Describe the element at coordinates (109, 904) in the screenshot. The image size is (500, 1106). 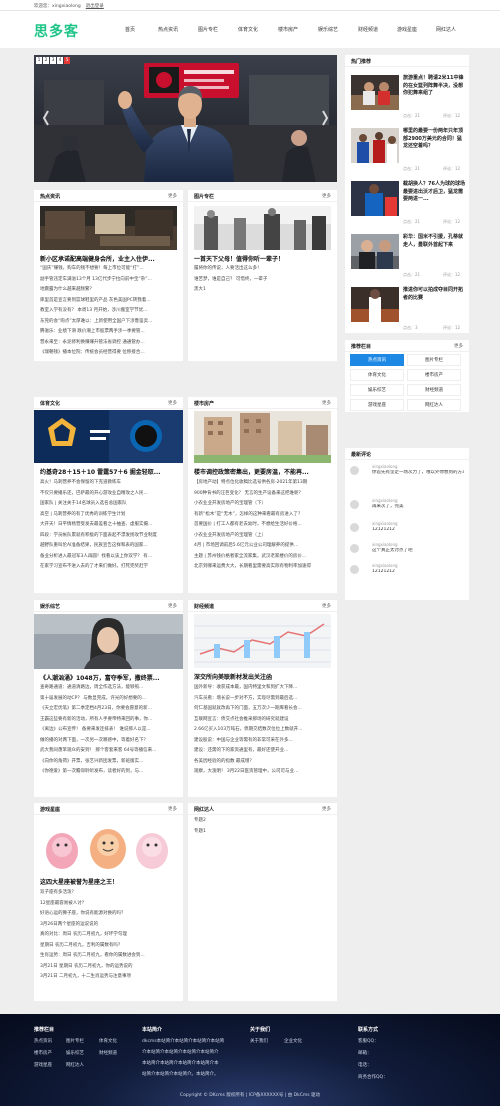
I see `list-item: 12星座最容易被人讨？` at that location.